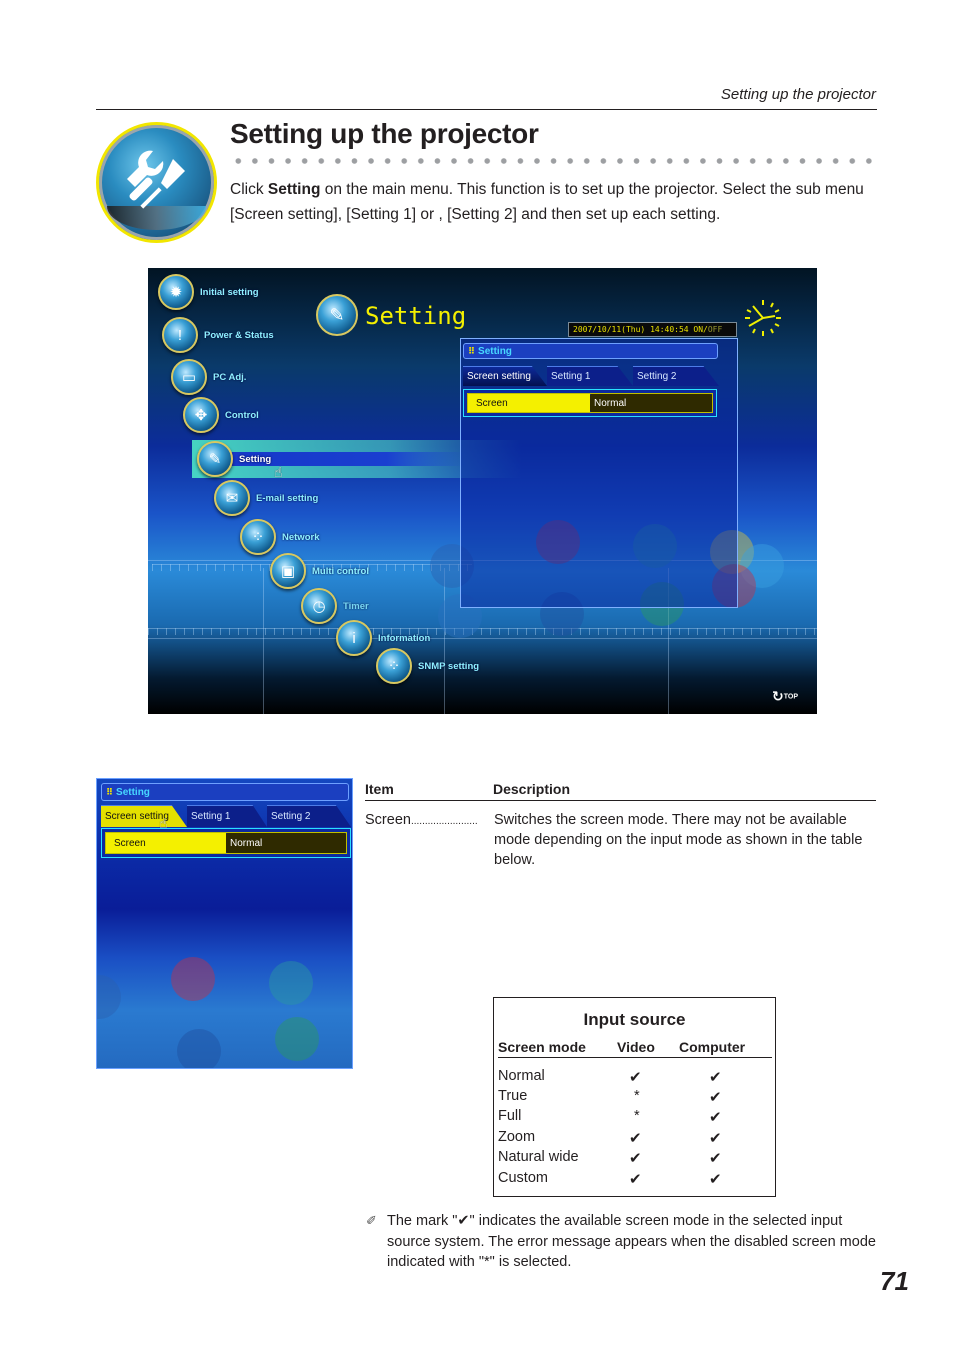 The width and height of the screenshot is (954, 1350). Describe the element at coordinates (404, 638) in the screenshot. I see `menu-label: Information` at that location.